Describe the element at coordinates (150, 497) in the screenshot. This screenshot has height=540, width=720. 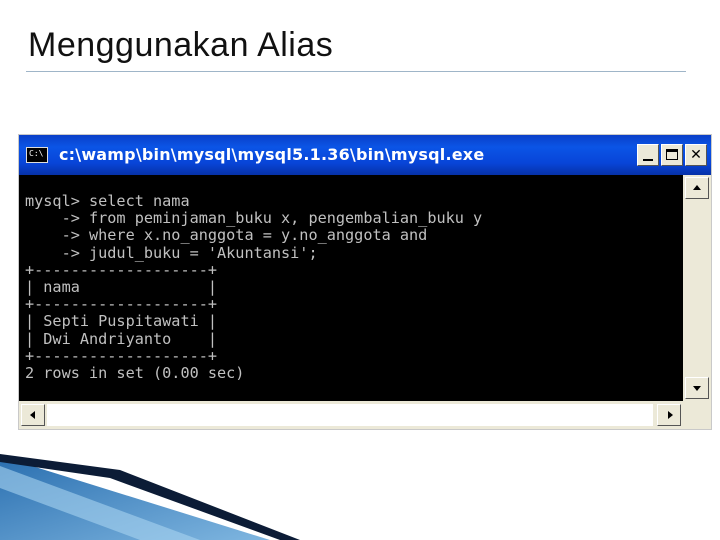
I see `decorative-swoosh` at that location.